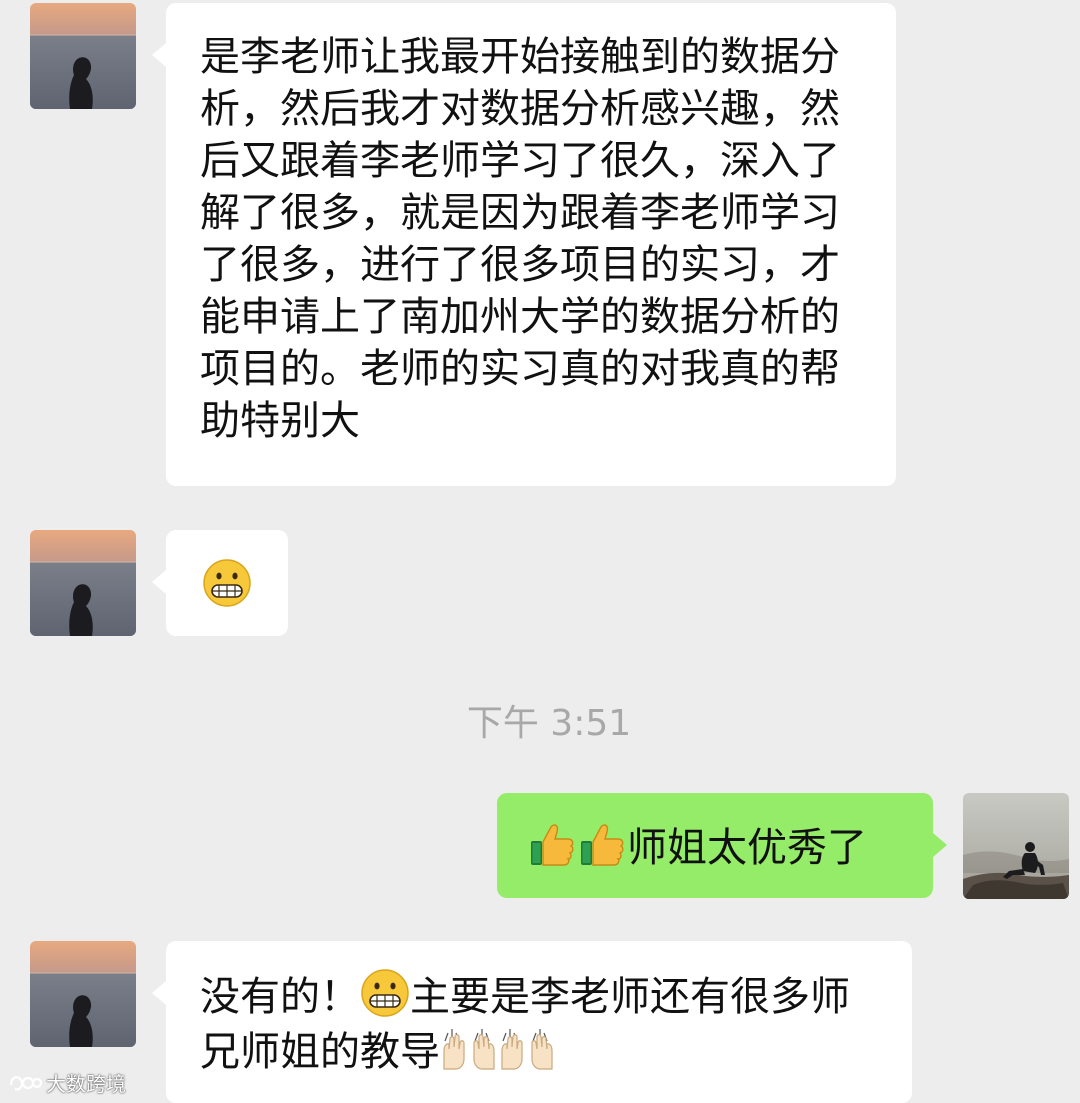  I want to click on person-sitting-on-rock-avatar-icon, so click(1016, 846).